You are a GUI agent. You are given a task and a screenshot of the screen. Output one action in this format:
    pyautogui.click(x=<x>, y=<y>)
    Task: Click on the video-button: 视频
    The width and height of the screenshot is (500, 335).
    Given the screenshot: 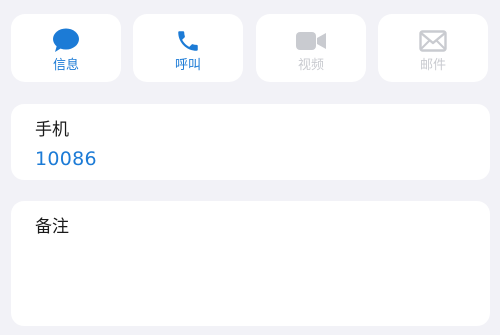 What is the action you would take?
    pyautogui.click(x=311, y=48)
    